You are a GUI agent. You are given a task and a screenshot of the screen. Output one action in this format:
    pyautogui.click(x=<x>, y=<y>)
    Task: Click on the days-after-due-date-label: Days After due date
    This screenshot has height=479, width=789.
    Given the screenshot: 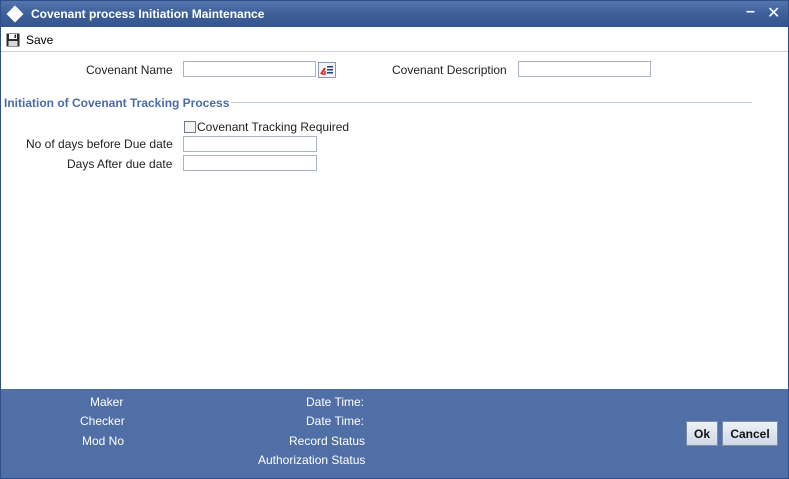 What is the action you would take?
    pyautogui.click(x=120, y=164)
    